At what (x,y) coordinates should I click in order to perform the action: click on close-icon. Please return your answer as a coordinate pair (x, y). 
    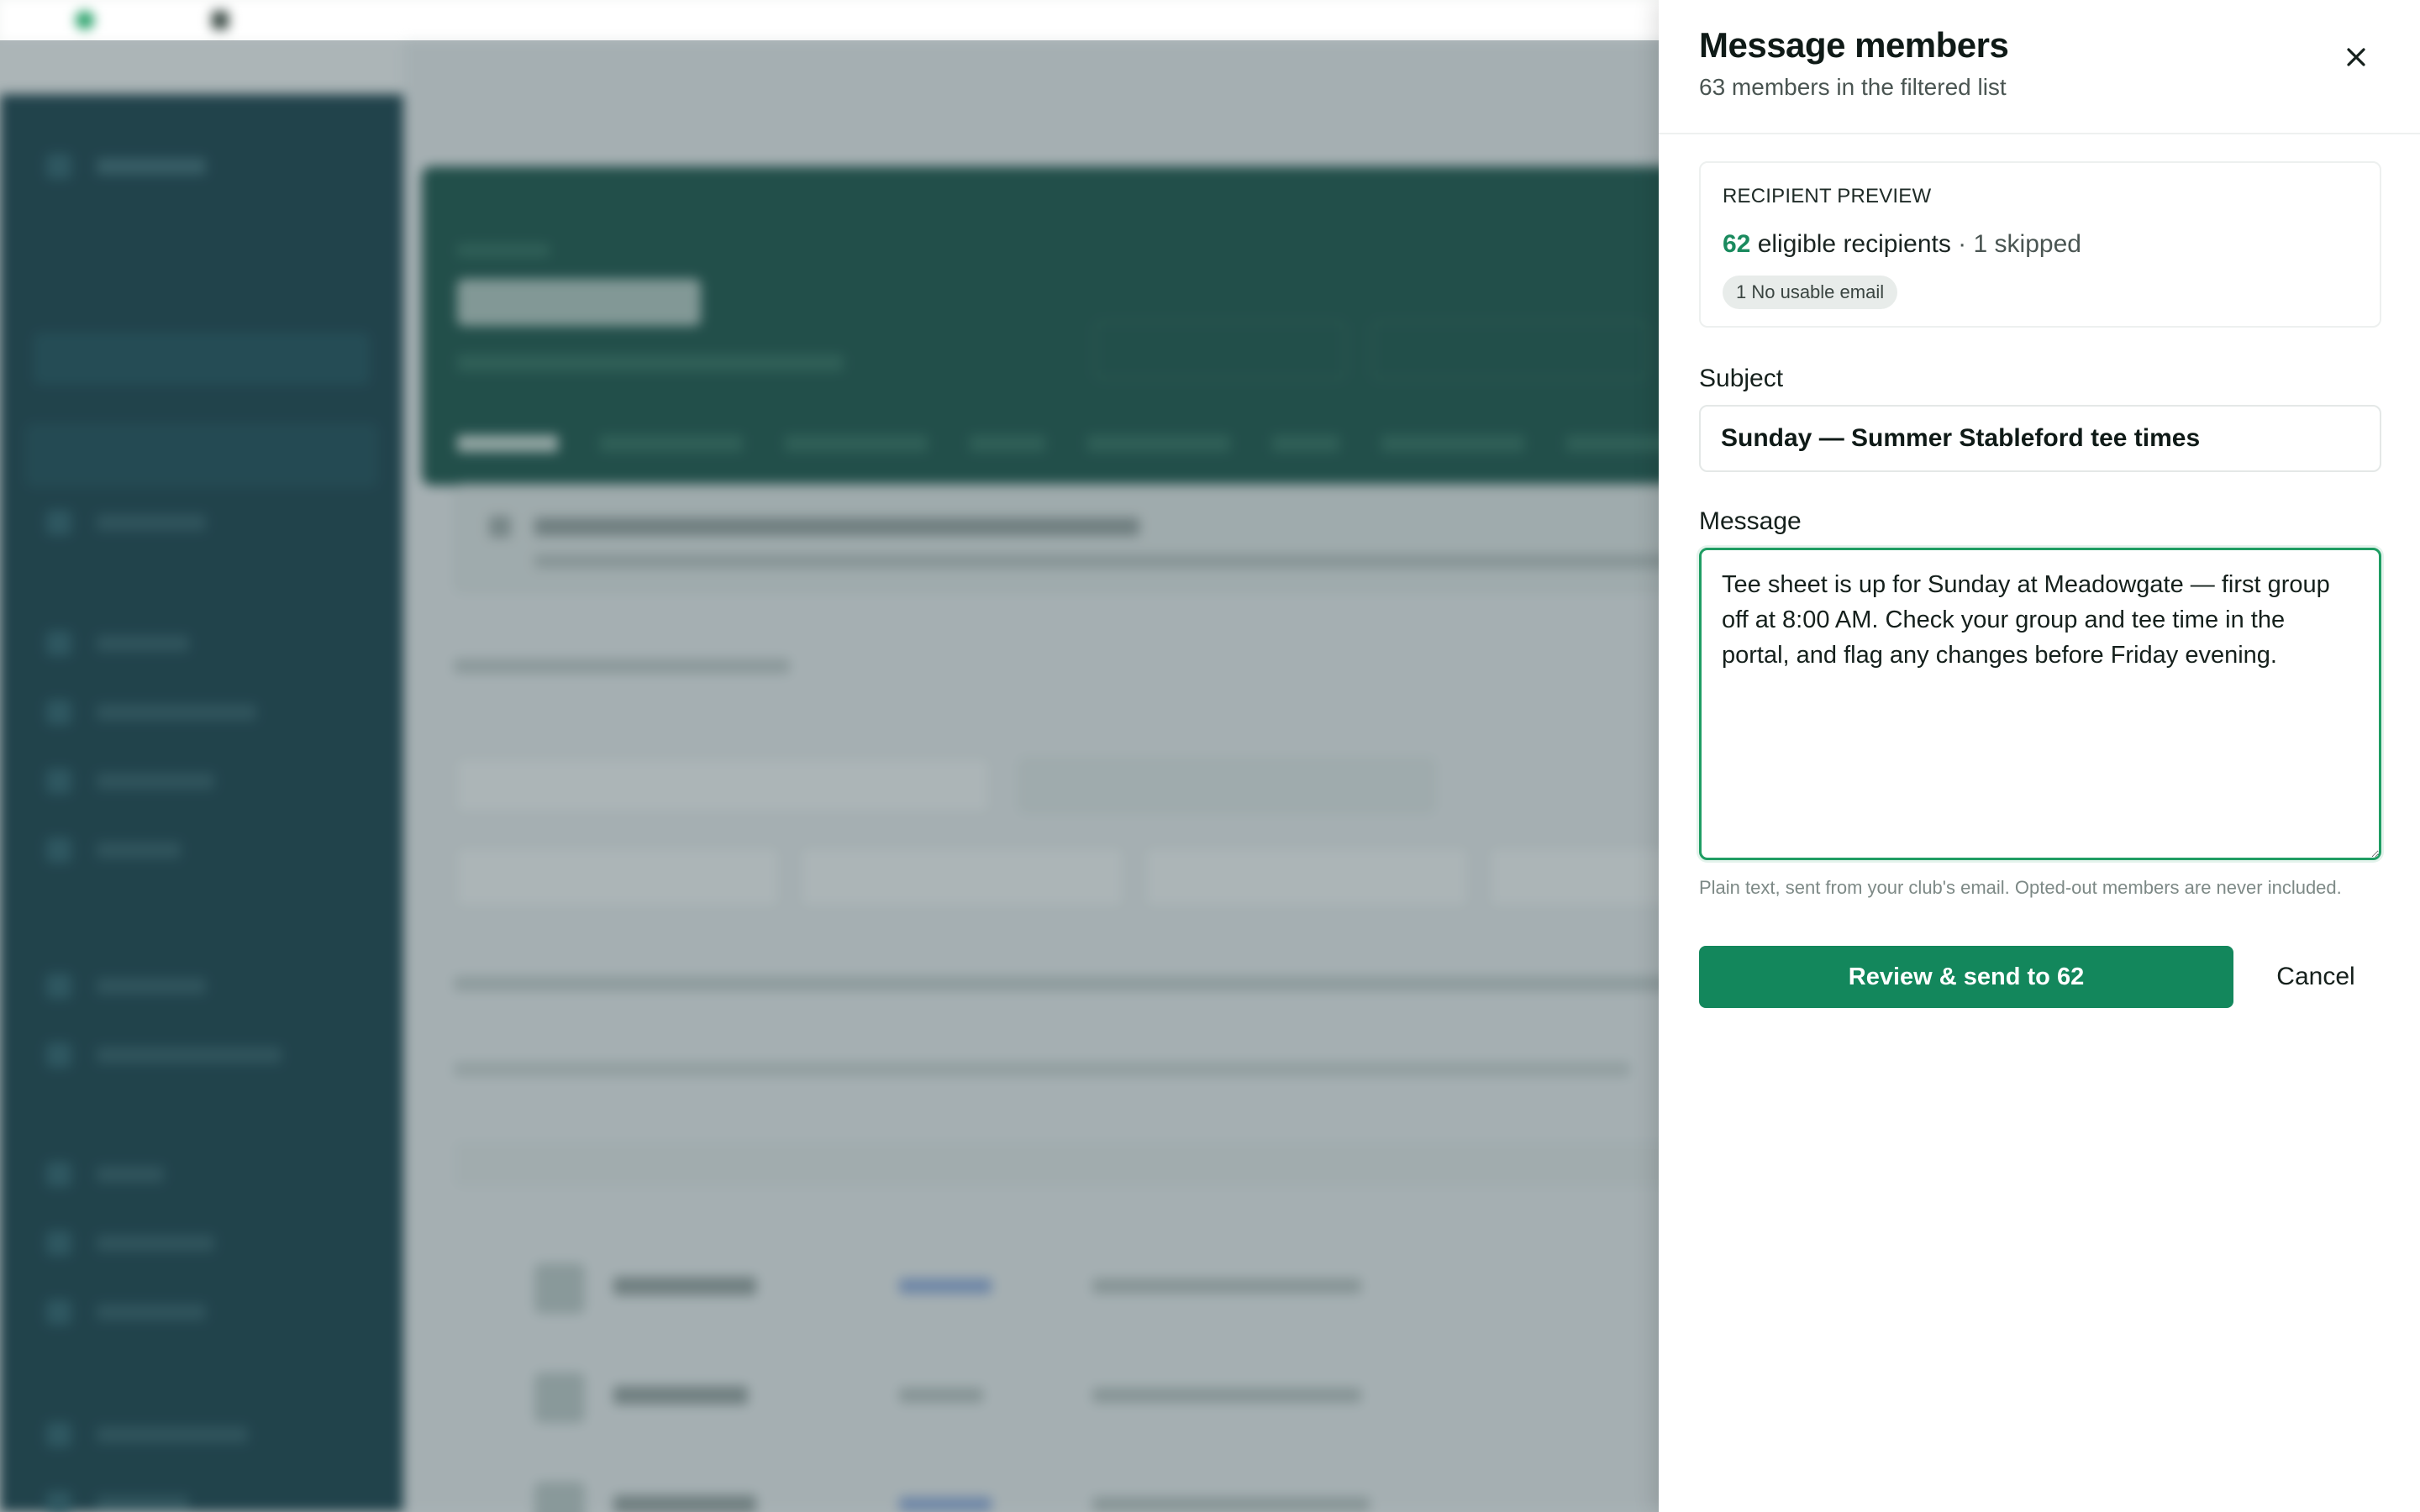
    Looking at the image, I should click on (2356, 57).